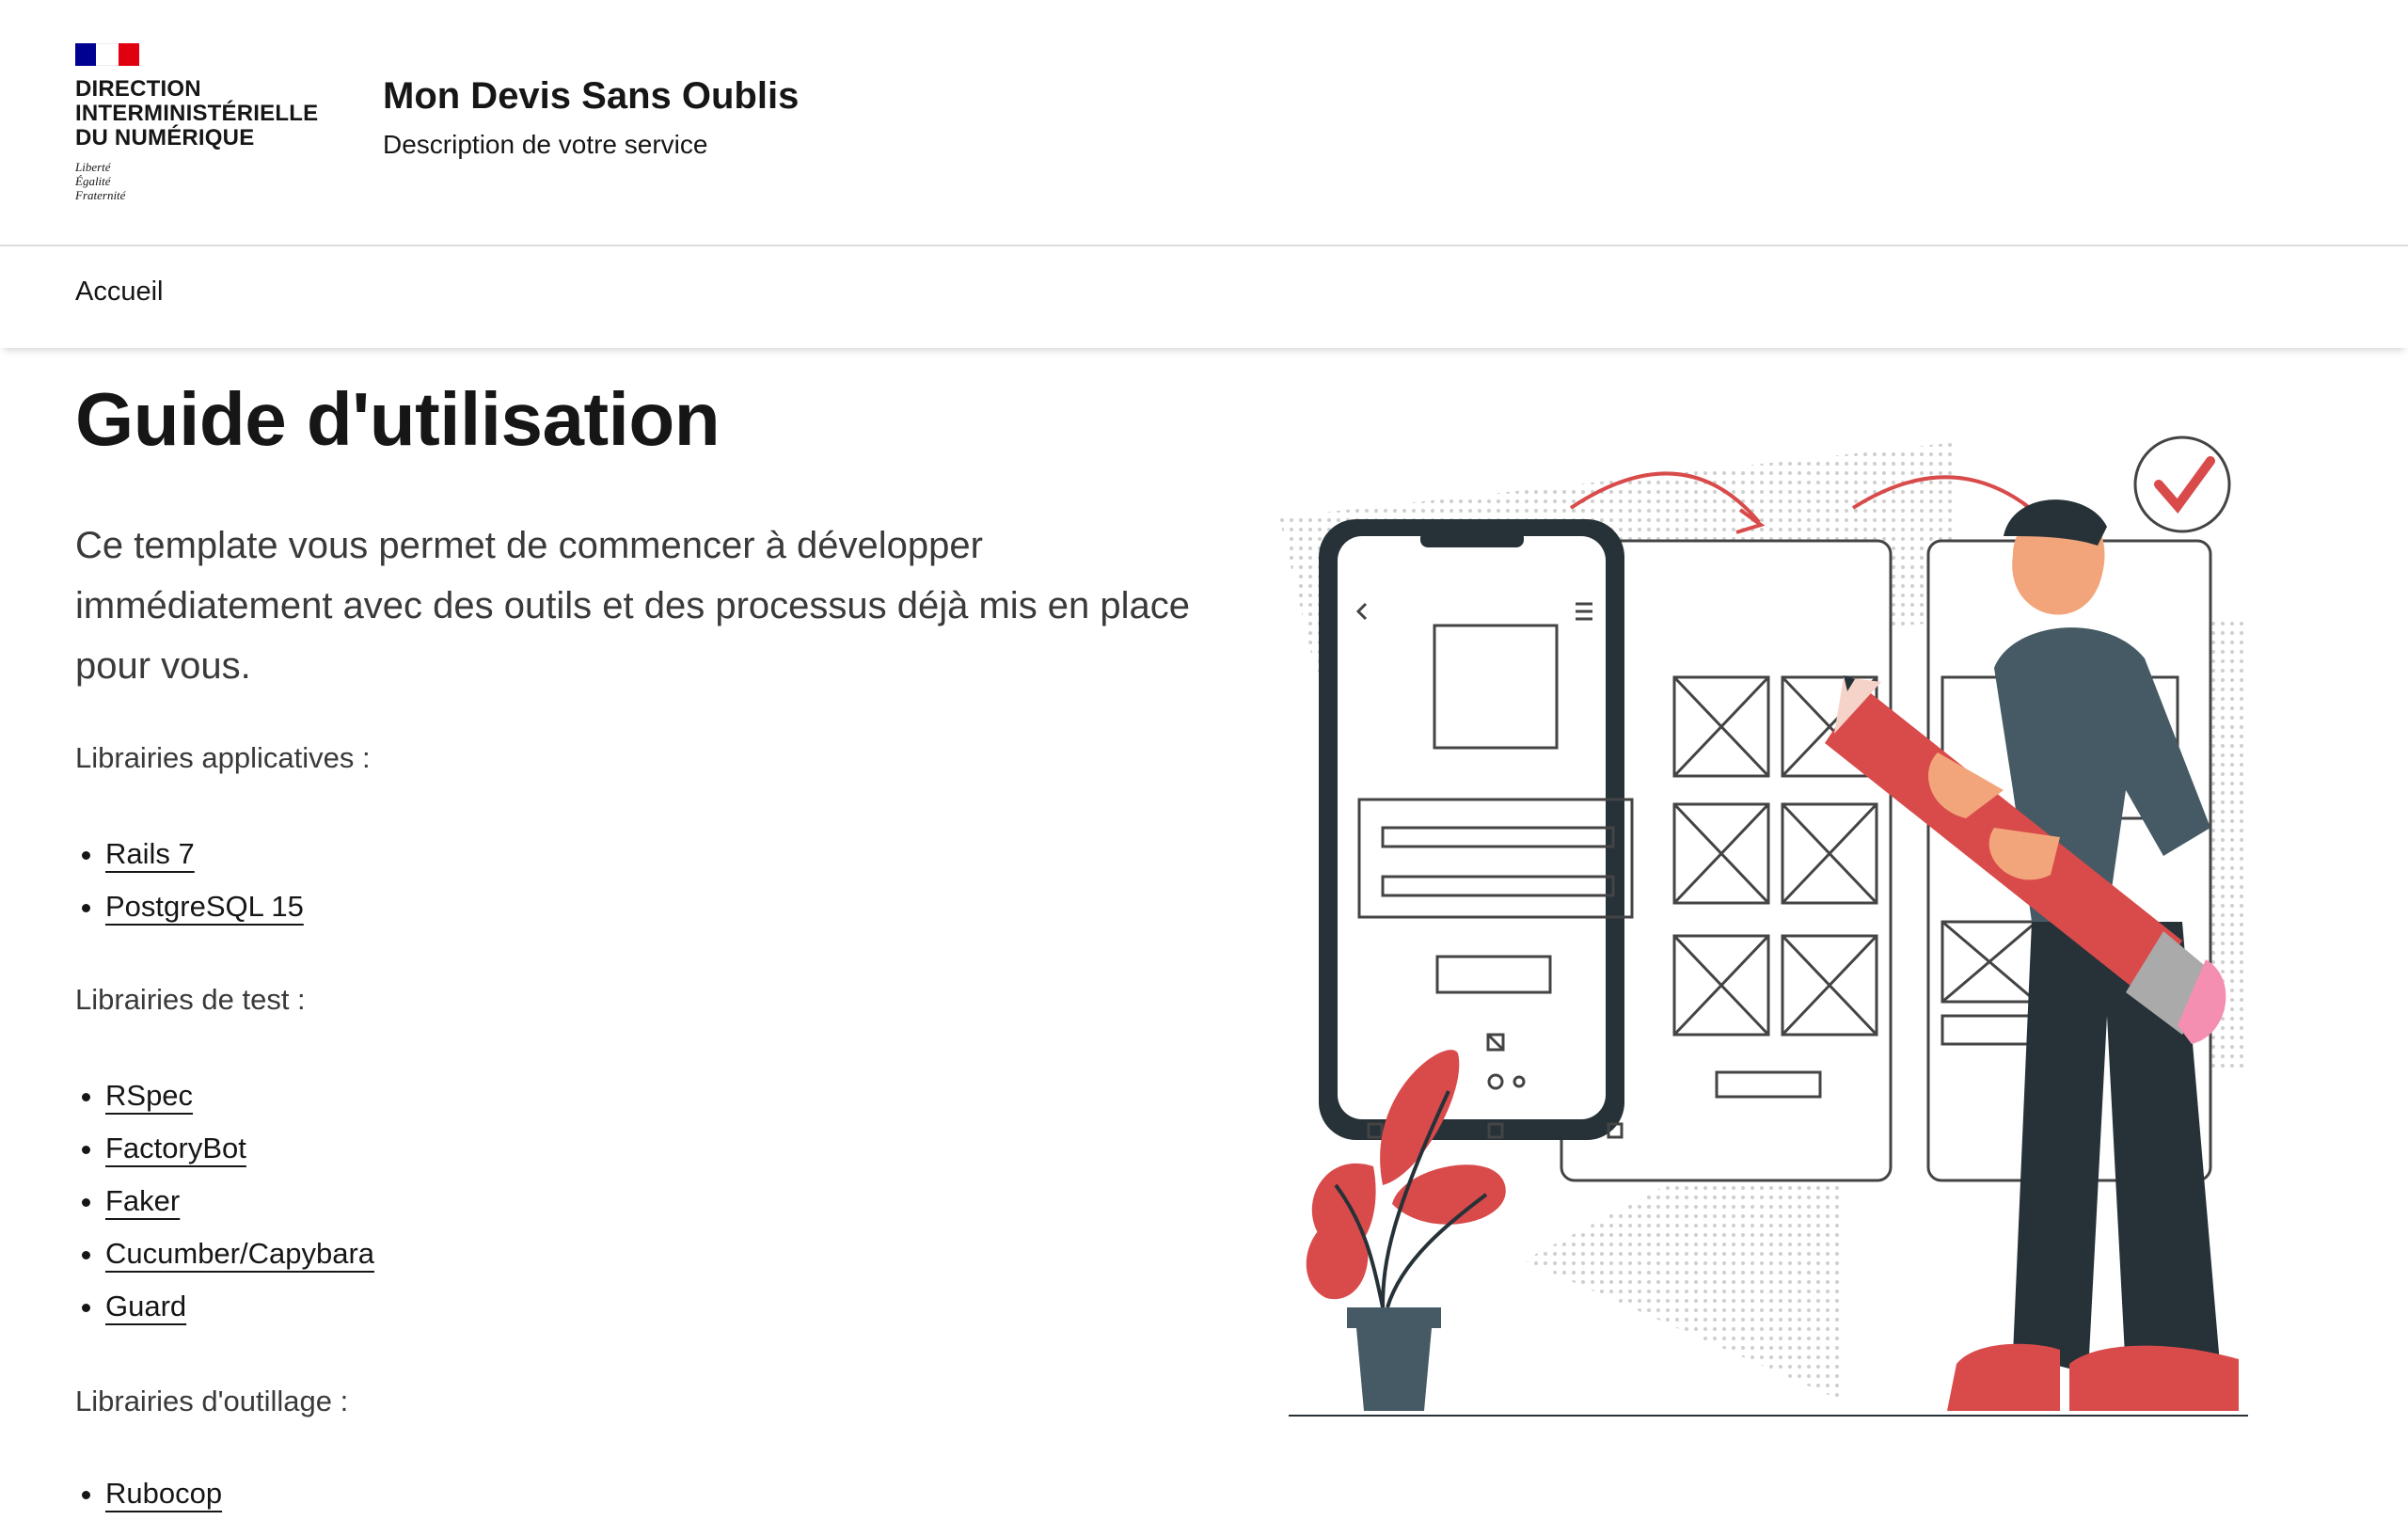 The height and width of the screenshot is (1520, 2408). Describe the element at coordinates (240, 1306) in the screenshot. I see `list-item: Guard` at that location.